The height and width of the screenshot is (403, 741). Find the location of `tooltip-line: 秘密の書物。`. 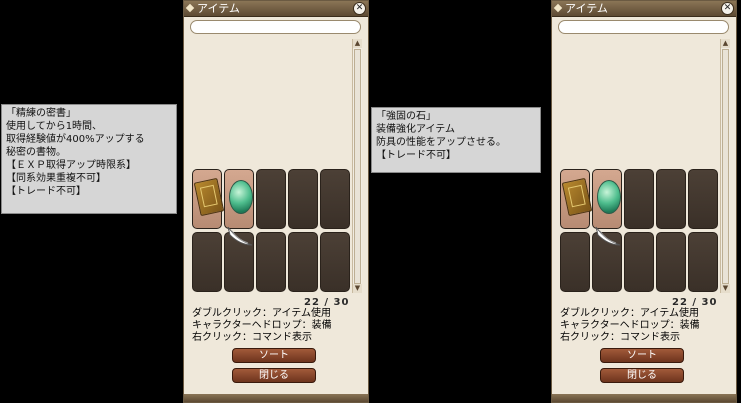

tooltip-line: 秘密の書物。 is located at coordinates (36, 152).